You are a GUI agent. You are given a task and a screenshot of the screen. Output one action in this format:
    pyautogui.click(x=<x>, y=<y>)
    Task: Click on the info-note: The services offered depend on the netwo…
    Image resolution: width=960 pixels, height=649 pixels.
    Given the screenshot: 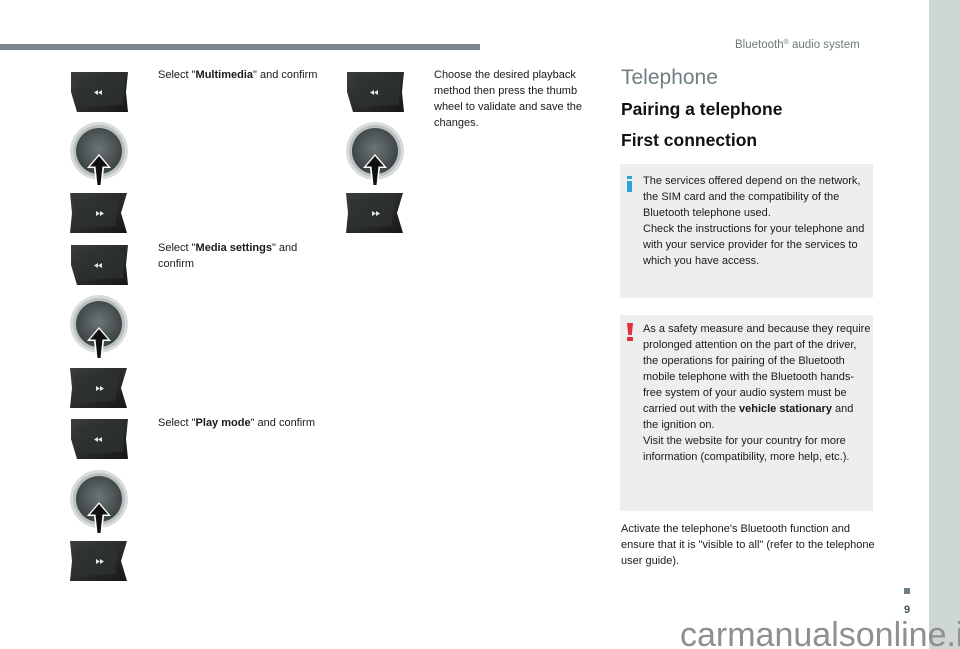 What is the action you would take?
    pyautogui.click(x=746, y=231)
    